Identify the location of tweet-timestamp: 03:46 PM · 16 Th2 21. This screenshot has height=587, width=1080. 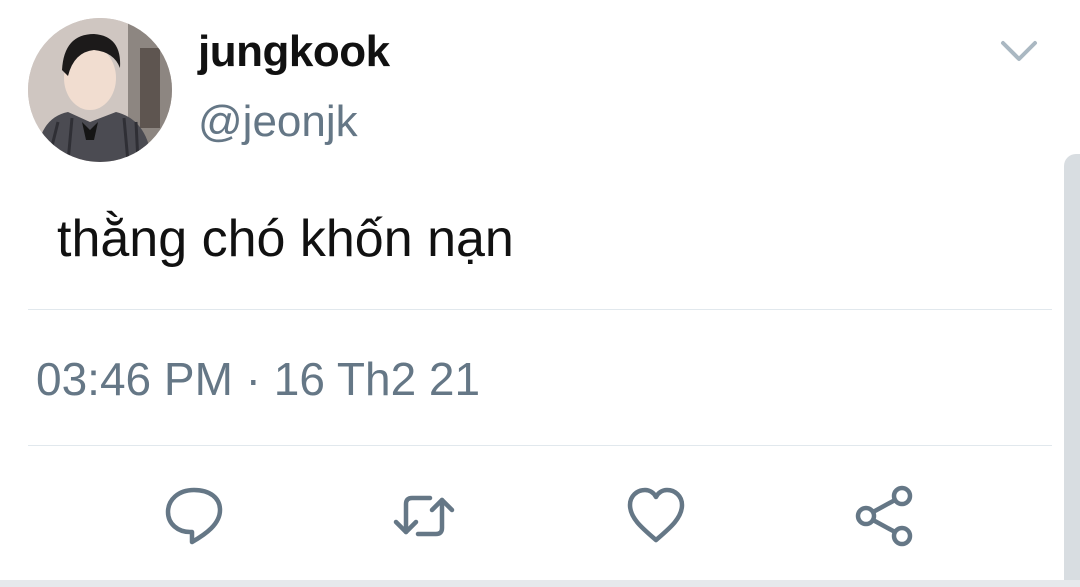
(258, 379).